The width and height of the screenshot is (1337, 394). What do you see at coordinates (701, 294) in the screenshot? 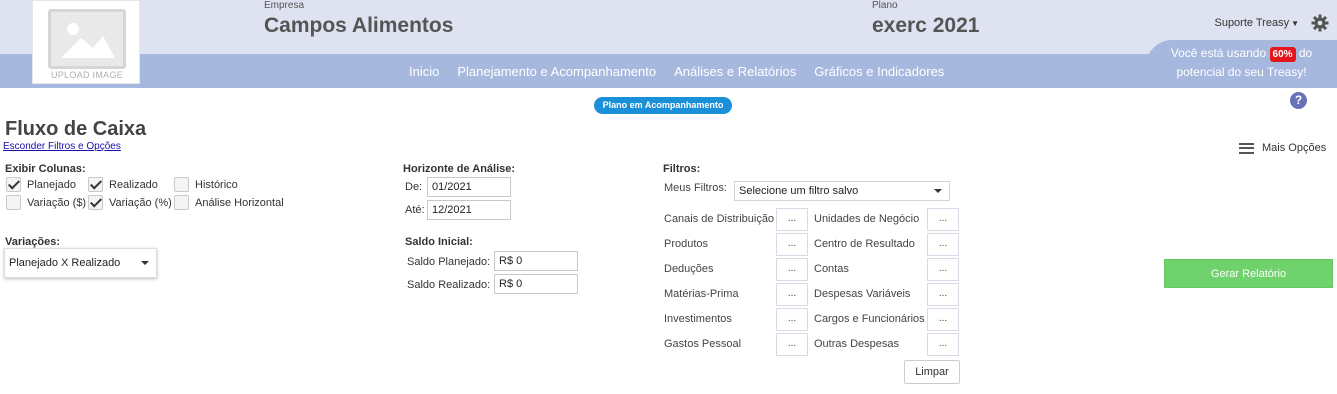
I see `filter-label-materias: Matérias-Prima` at bounding box center [701, 294].